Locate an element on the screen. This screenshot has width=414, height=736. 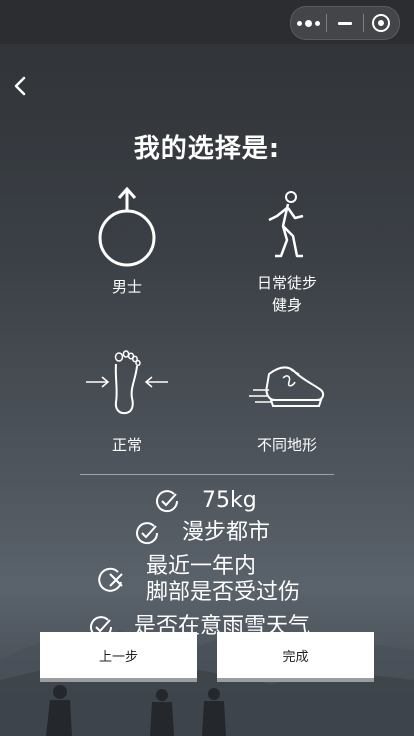
option-gender: 男士 is located at coordinates (127, 242).